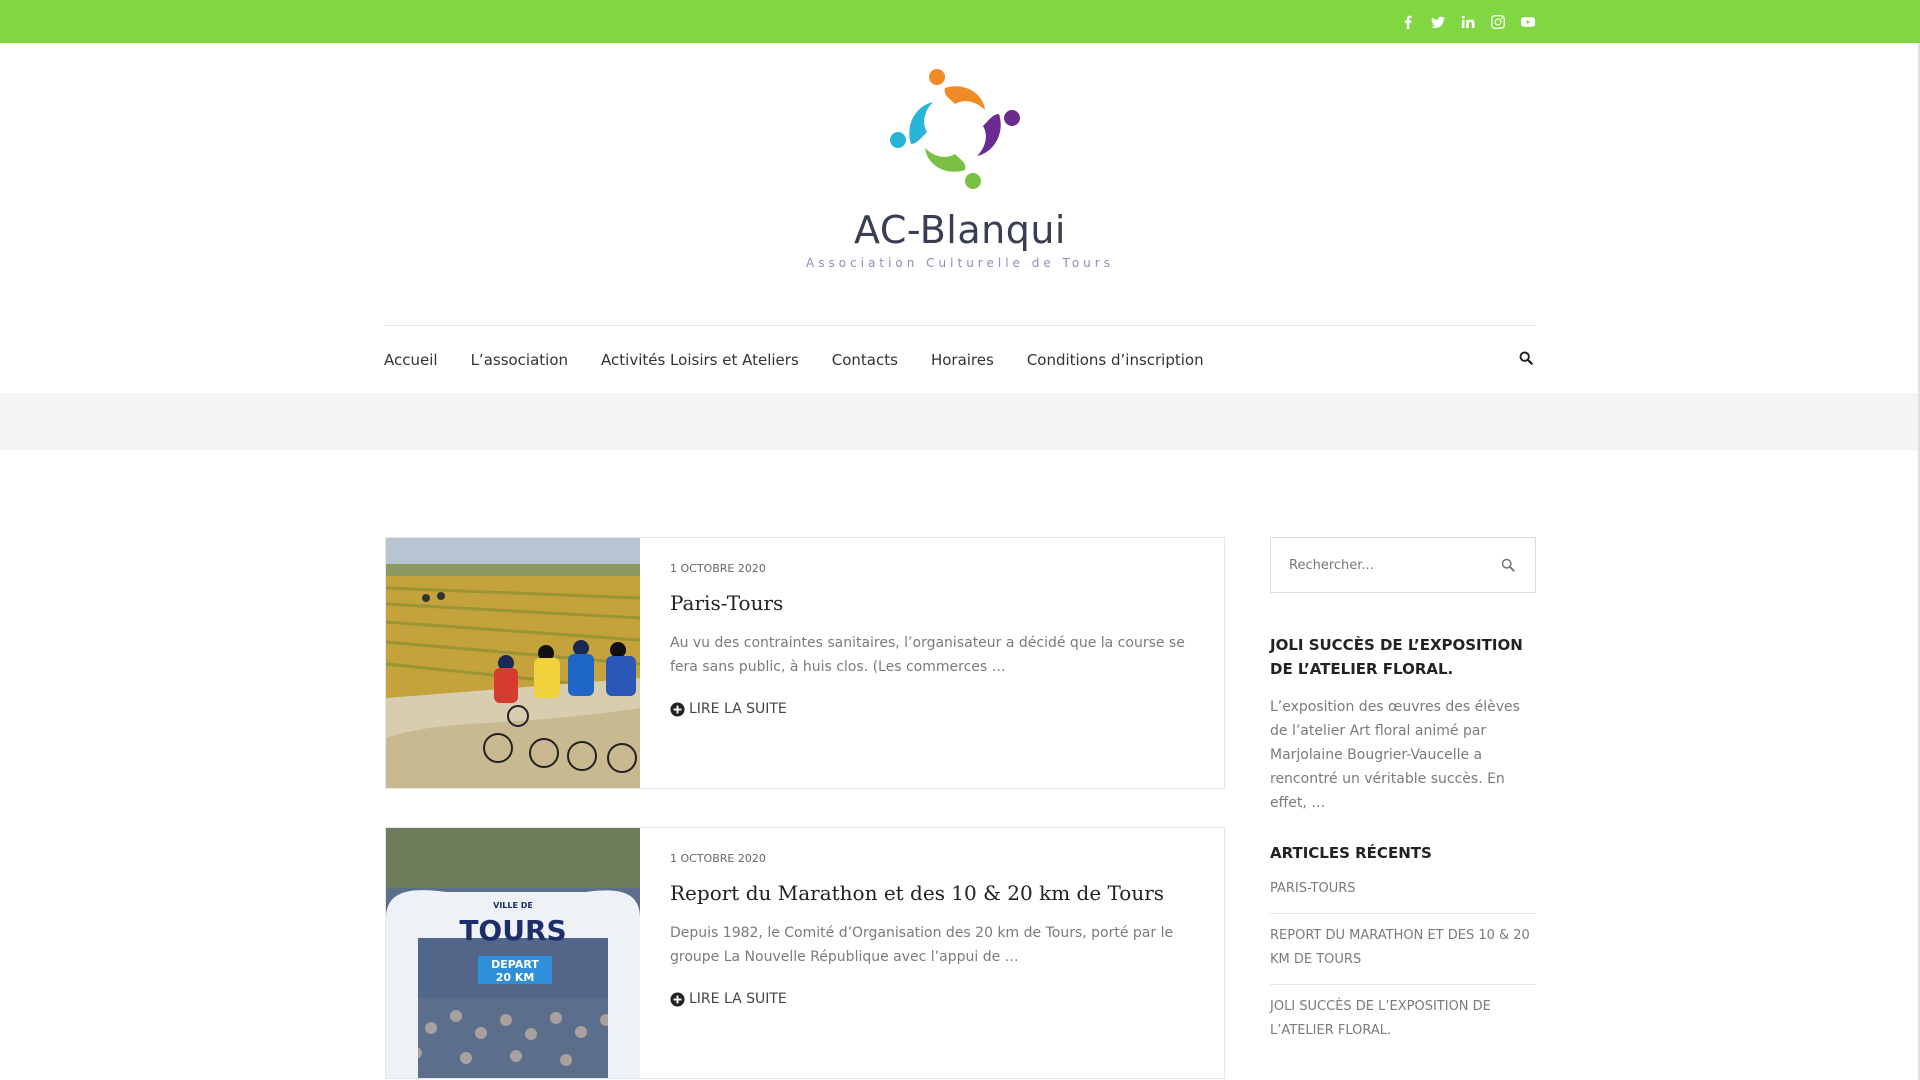 Image resolution: width=1920 pixels, height=1080 pixels. What do you see at coordinates (960, 230) in the screenshot?
I see `site-title: AC-Blanqui` at bounding box center [960, 230].